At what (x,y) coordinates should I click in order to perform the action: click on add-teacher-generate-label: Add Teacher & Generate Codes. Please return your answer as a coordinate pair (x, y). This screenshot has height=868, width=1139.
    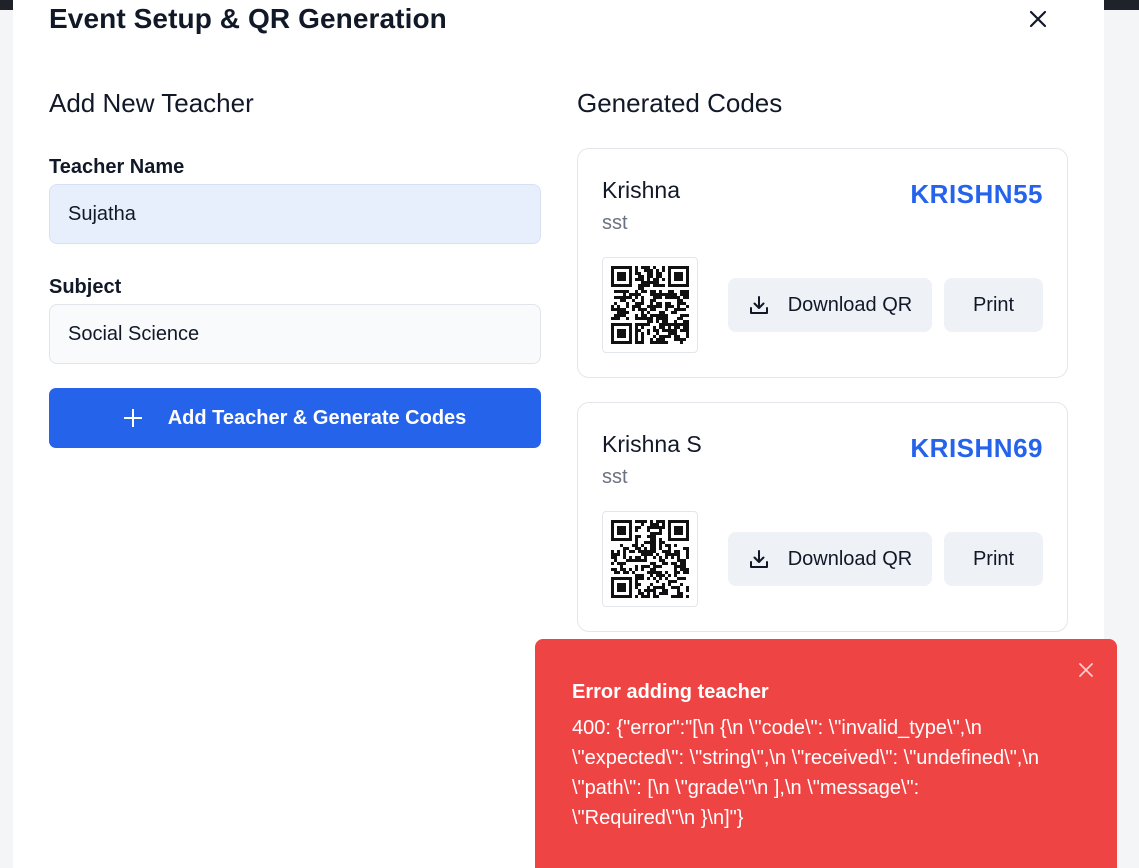
    Looking at the image, I should click on (317, 417).